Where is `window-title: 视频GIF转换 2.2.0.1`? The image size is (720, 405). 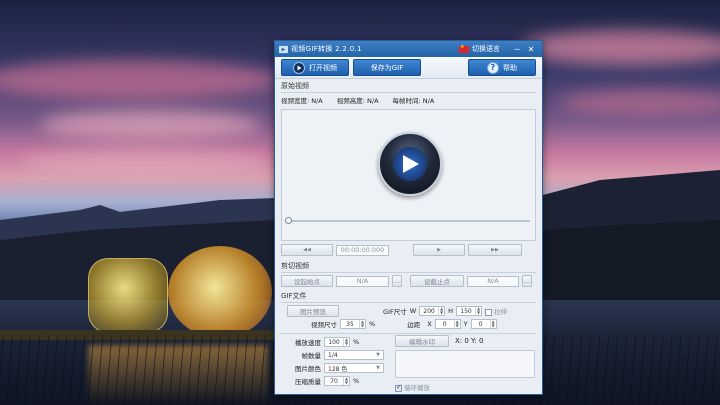
window-title: 视频GIF转换 2.2.0.1 is located at coordinates (326, 49).